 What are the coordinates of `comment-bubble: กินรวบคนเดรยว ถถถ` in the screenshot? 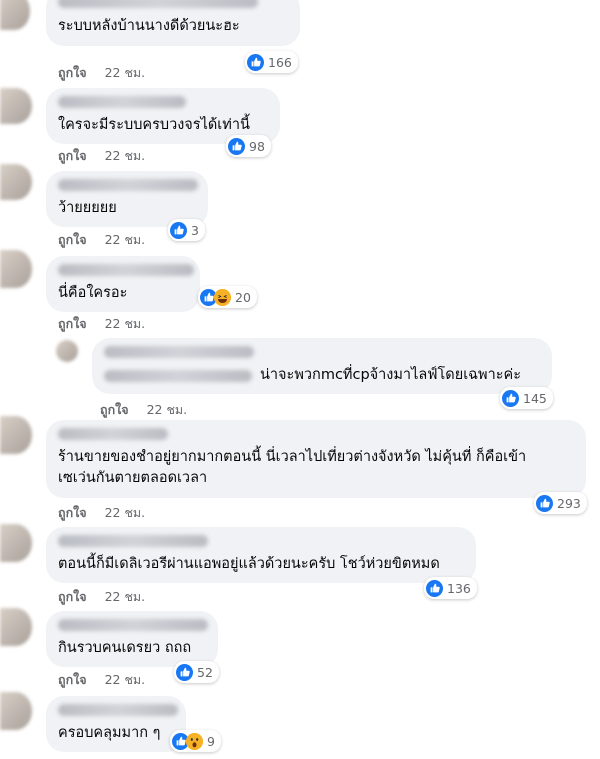 It's located at (132, 639).